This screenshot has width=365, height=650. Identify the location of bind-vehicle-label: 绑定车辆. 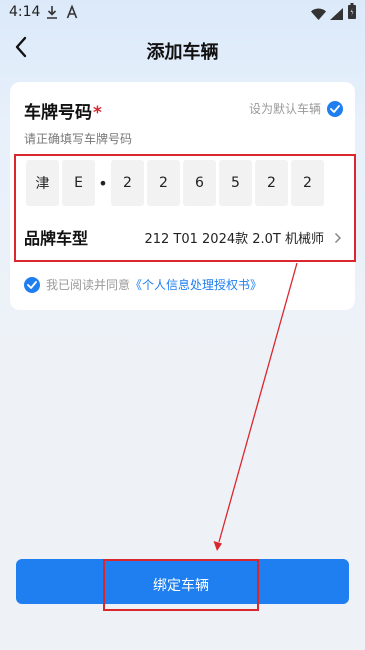
(181, 586).